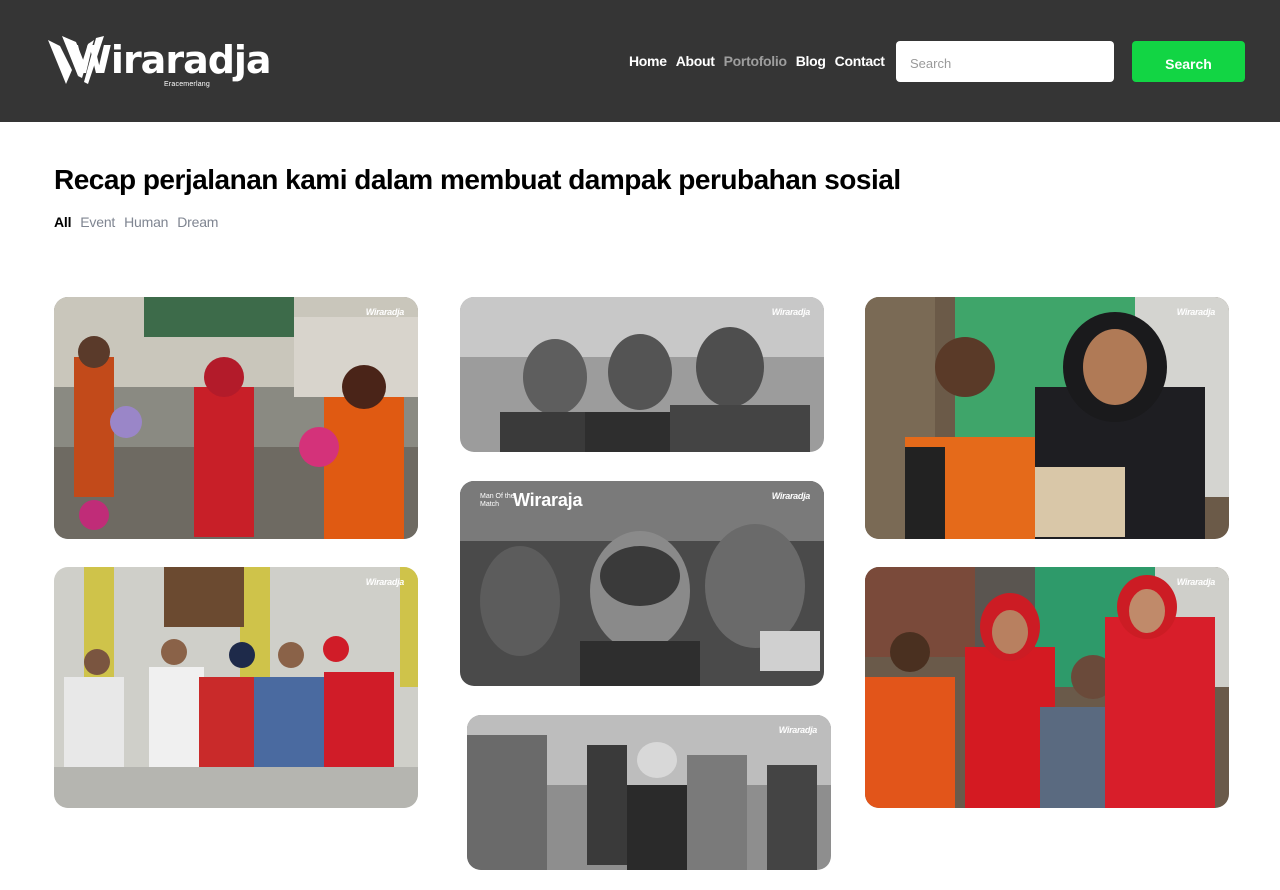 This screenshot has height=890, width=1280. I want to click on nav-portofolio: Portofolio, so click(755, 61).